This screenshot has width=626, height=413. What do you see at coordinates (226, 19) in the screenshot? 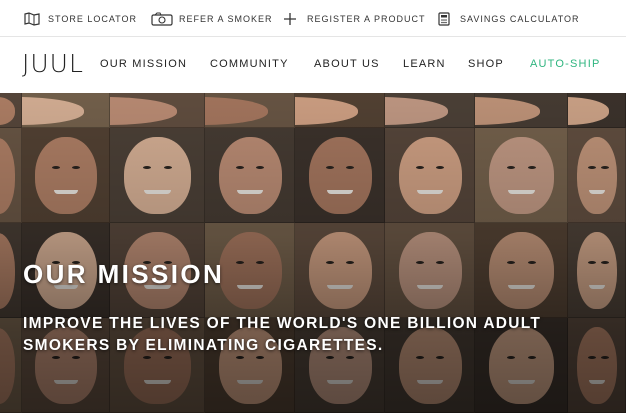
I see `refer-smoker-label: REFER A SMOKER` at bounding box center [226, 19].